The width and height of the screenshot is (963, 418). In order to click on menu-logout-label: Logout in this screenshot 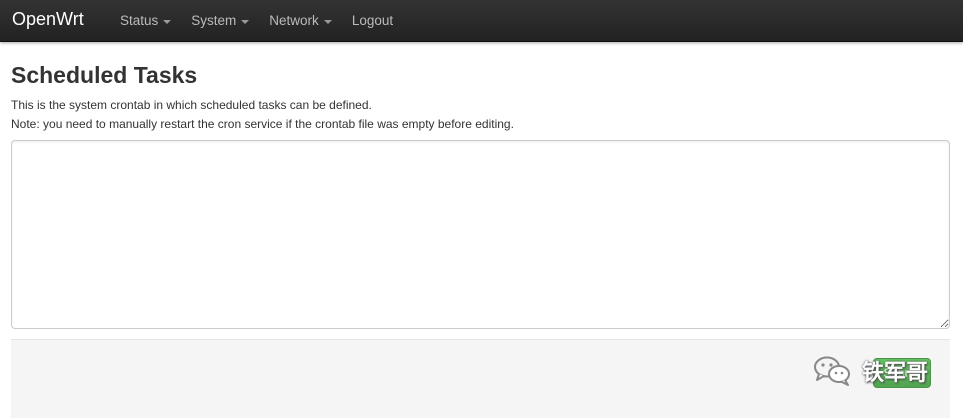, I will do `click(372, 20)`.